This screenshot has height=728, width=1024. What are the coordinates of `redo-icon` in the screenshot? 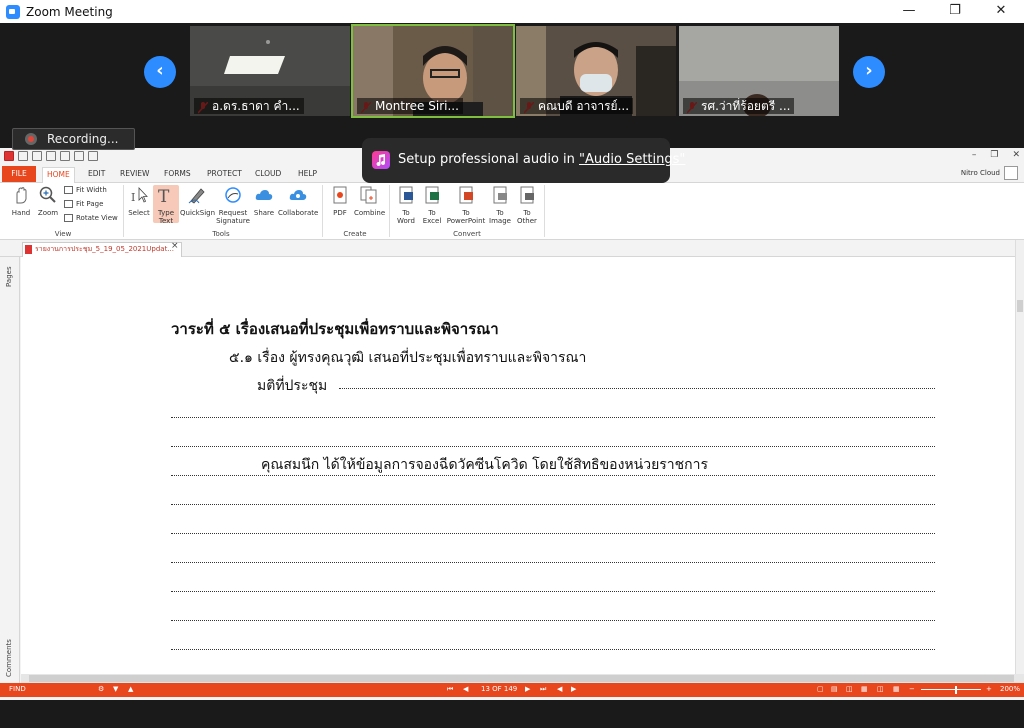 It's located at (79, 156).